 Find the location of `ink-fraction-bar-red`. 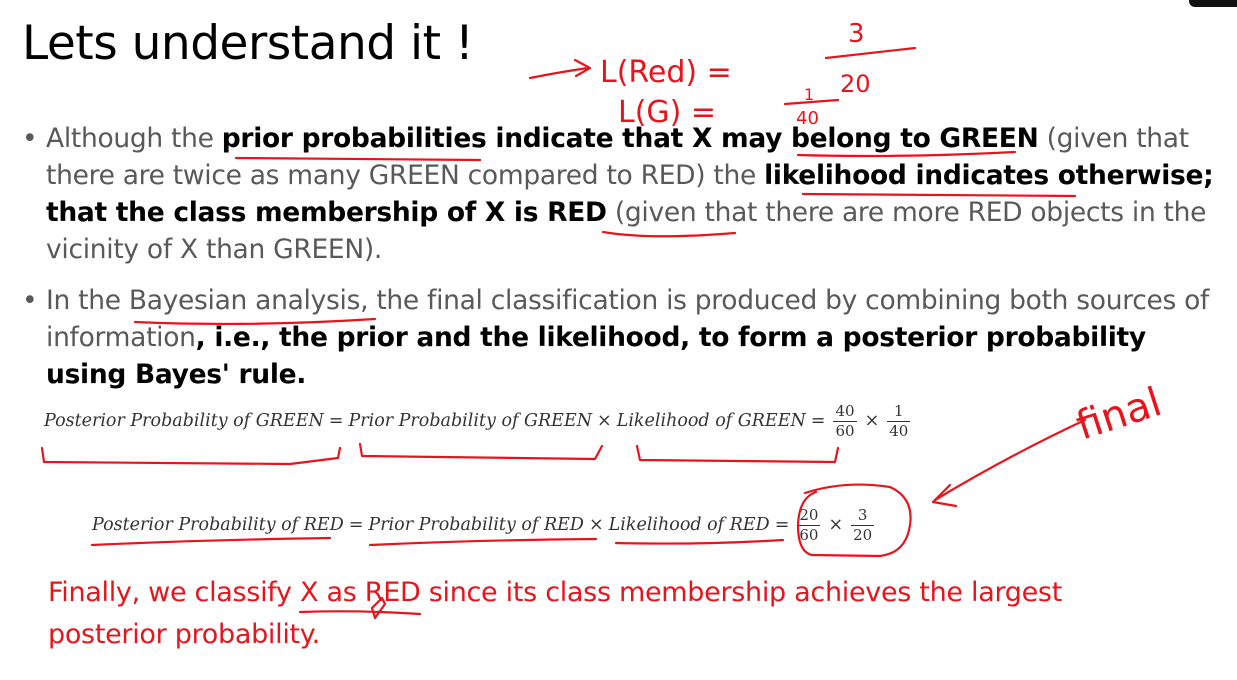

ink-fraction-bar-red is located at coordinates (870, 53).